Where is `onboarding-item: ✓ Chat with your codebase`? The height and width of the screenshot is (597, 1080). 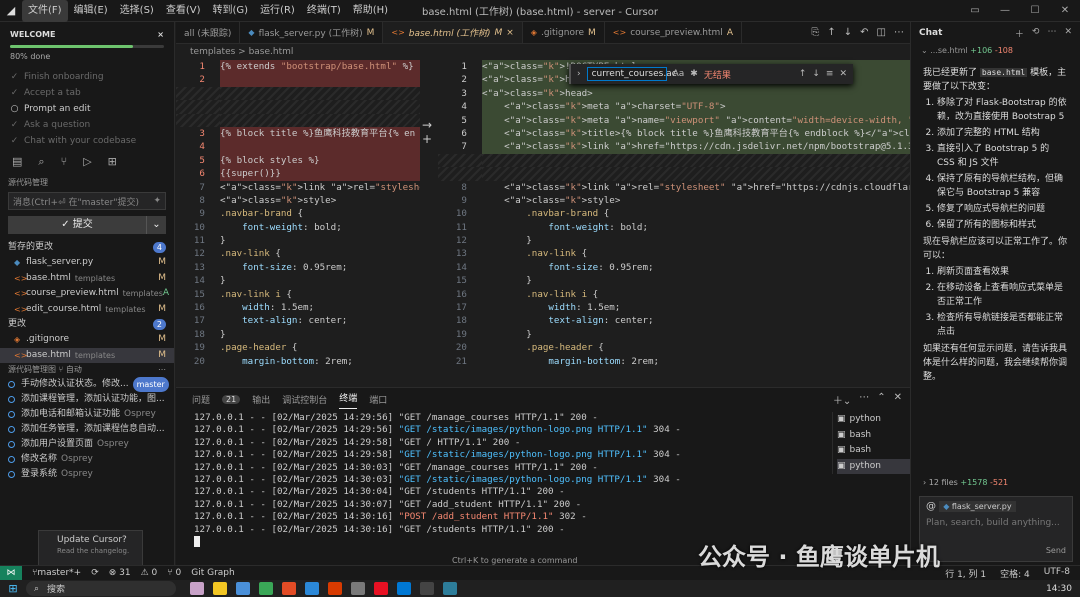 onboarding-item: ✓ Chat with your codebase is located at coordinates (87, 141).